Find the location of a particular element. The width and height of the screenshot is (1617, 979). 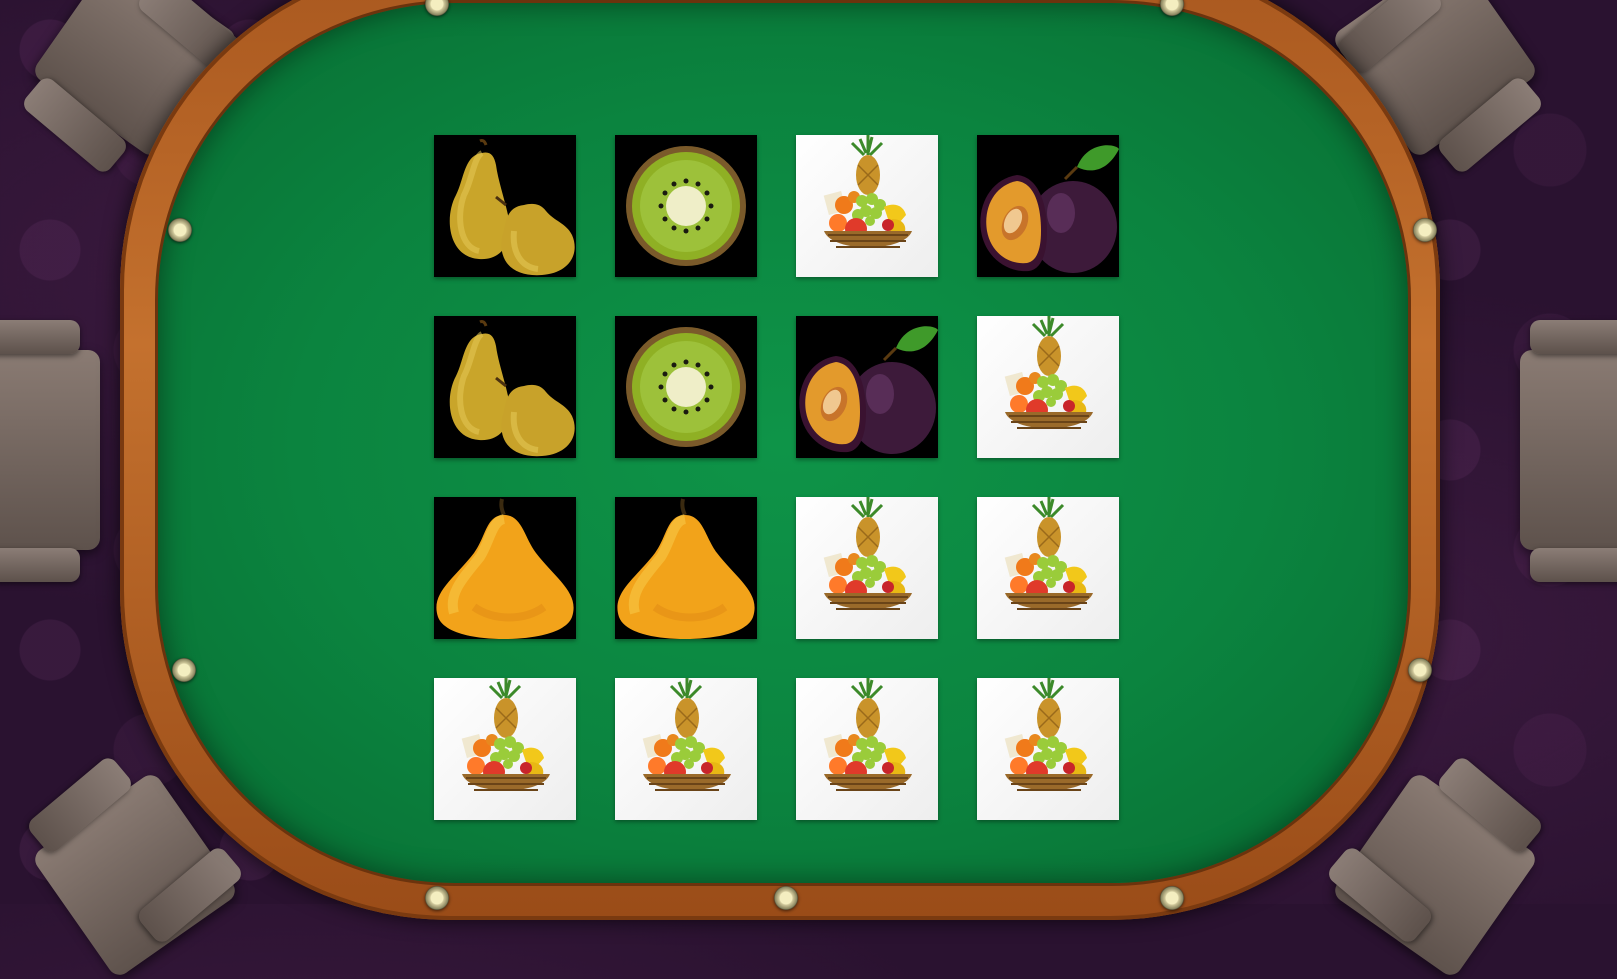

chair-left is located at coordinates (60, 450).